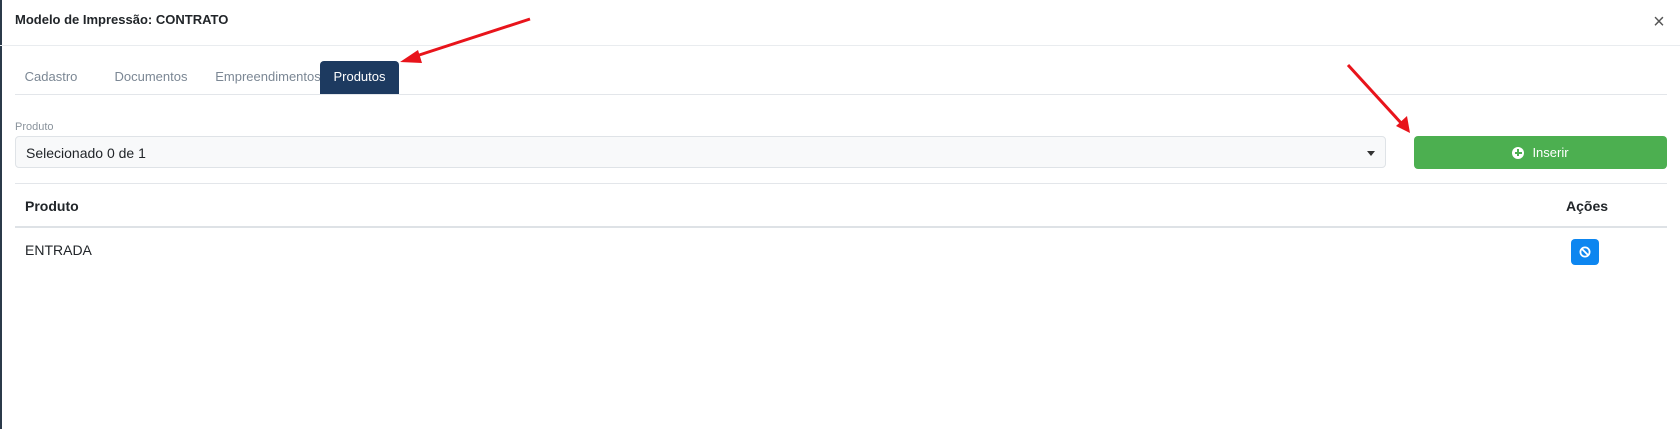 This screenshot has width=1680, height=429. Describe the element at coordinates (1, 214) in the screenshot. I see `left-edge-border` at that location.